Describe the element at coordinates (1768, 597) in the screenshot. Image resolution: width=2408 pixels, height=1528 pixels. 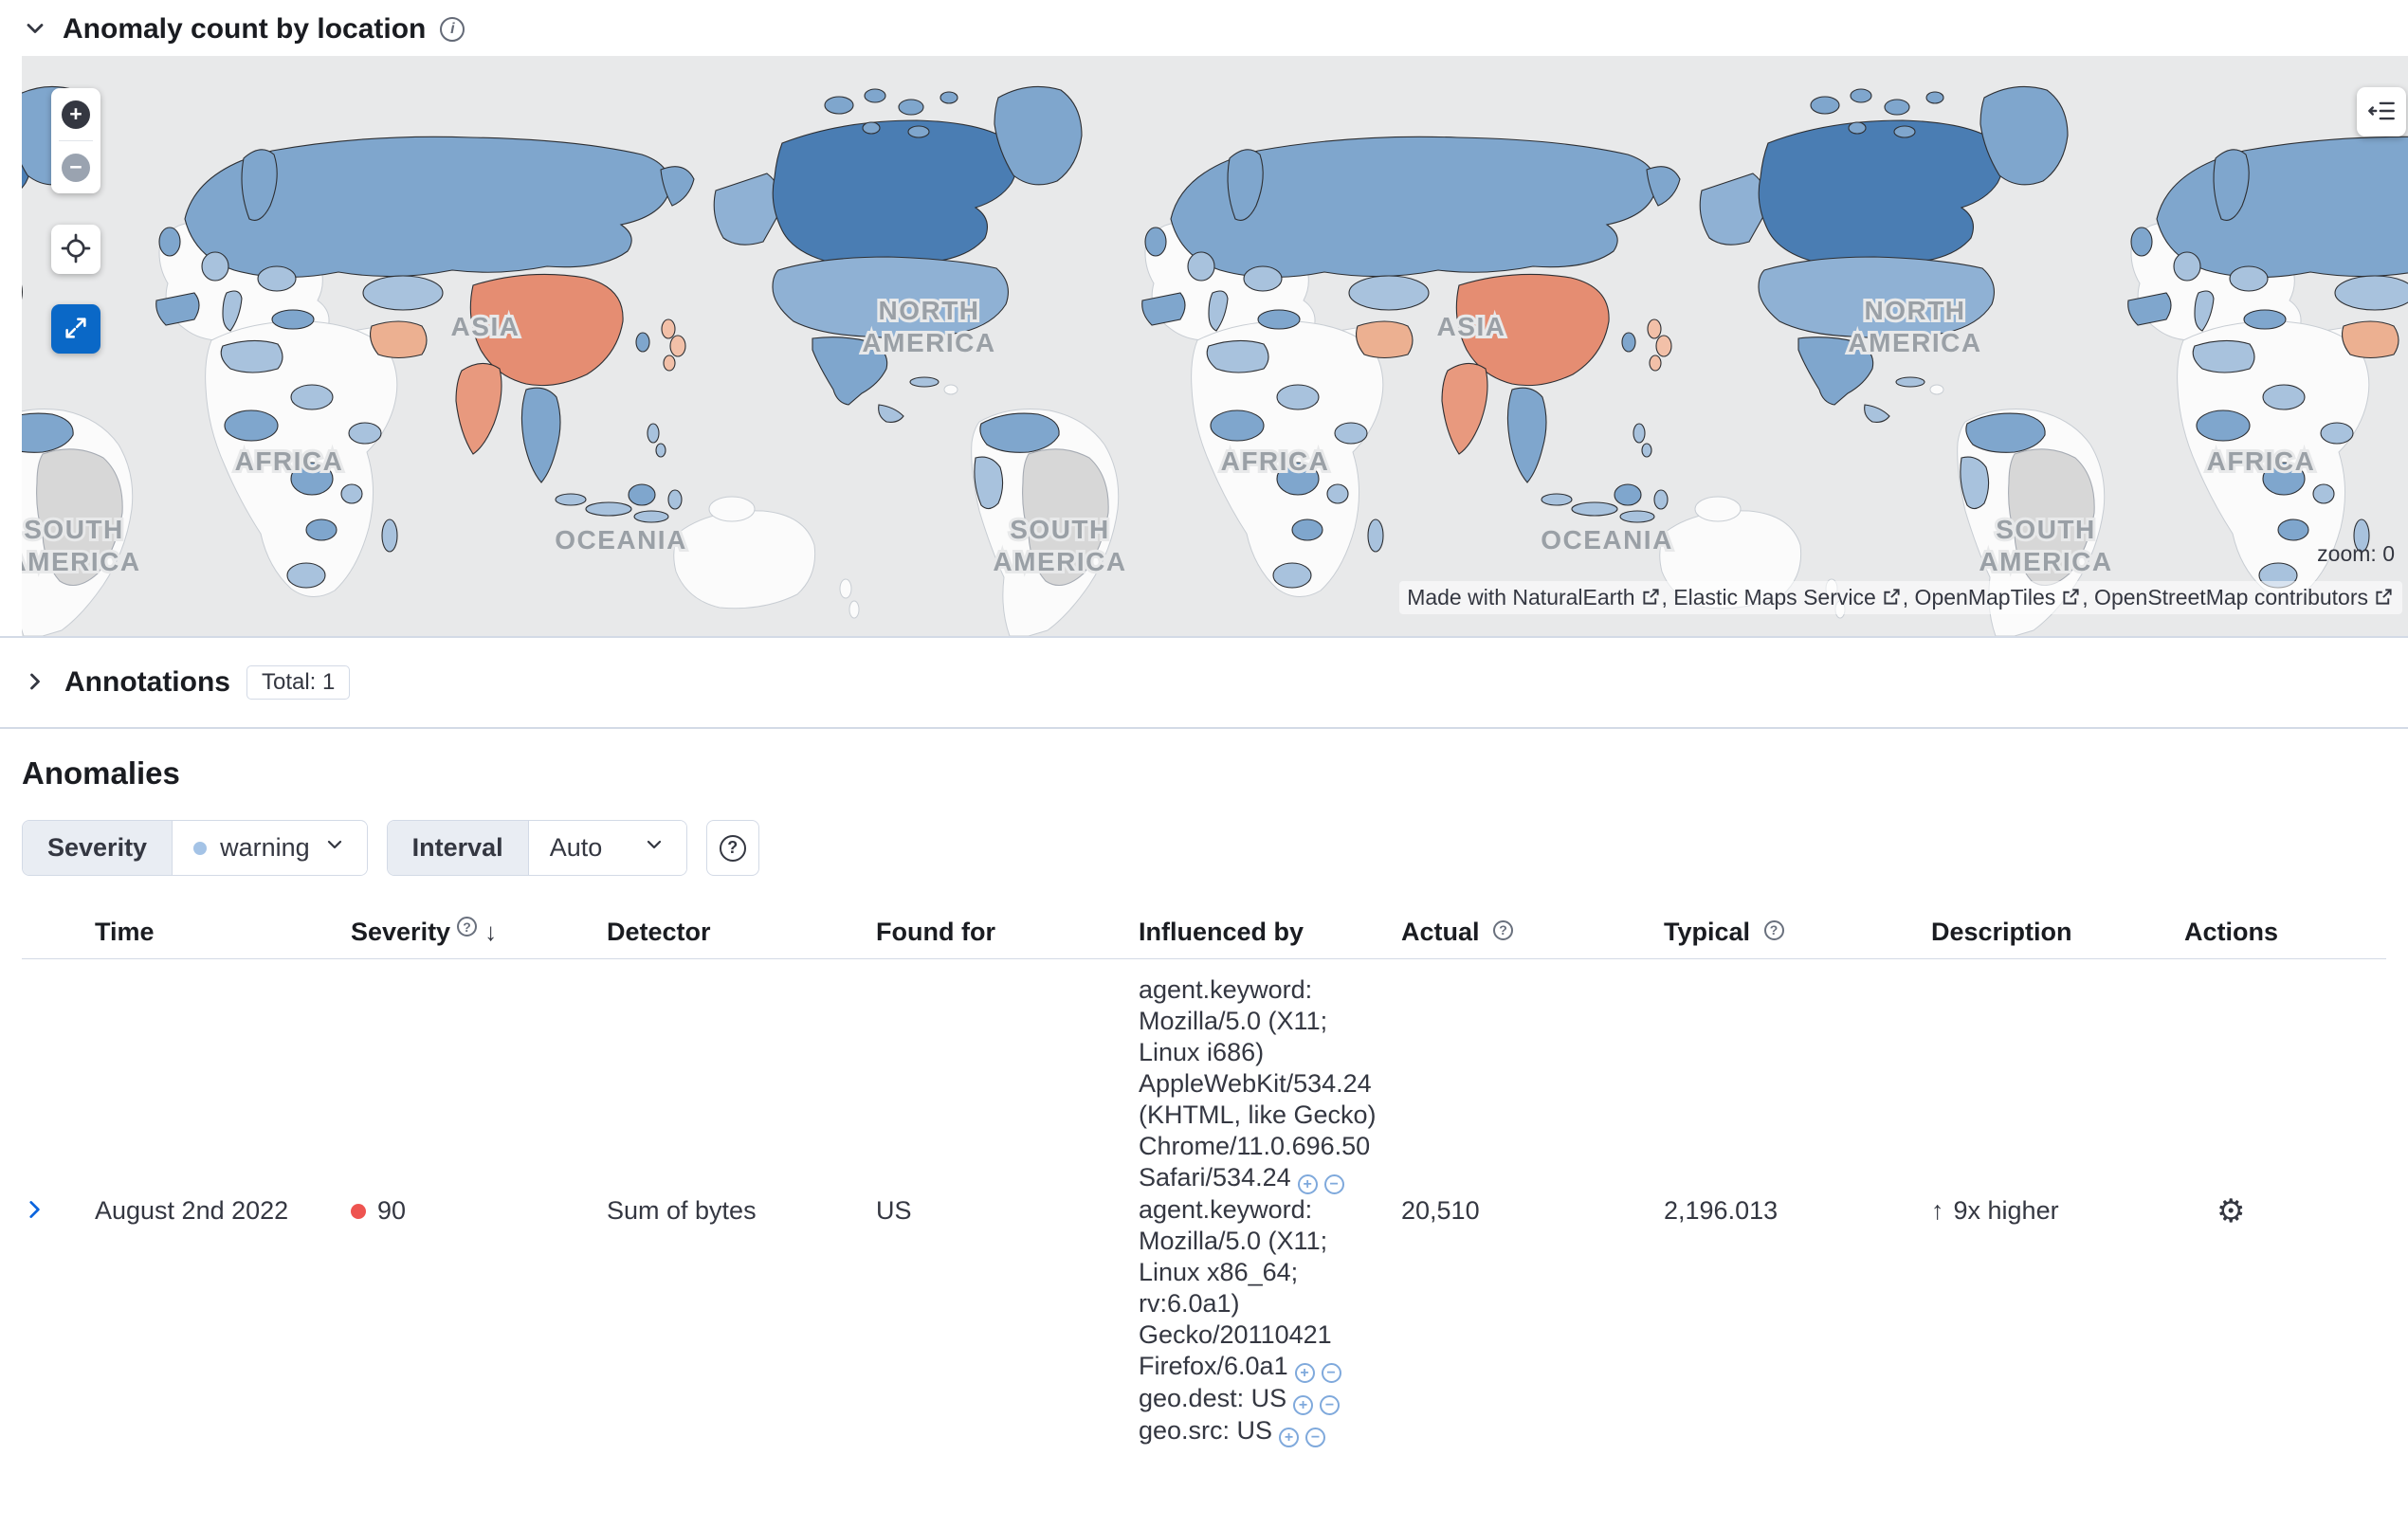
I see `attribution-text: , Elastic Maps Service` at that location.